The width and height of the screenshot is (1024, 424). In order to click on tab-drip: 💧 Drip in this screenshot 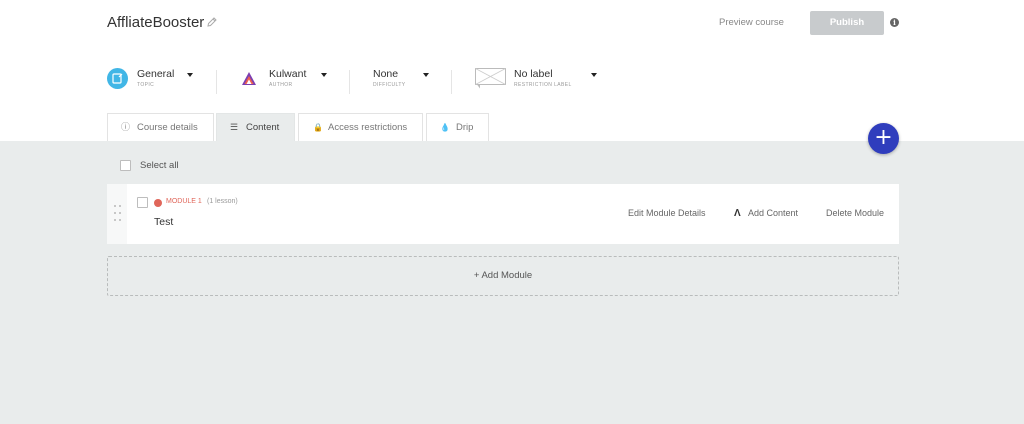, I will do `click(457, 127)`.